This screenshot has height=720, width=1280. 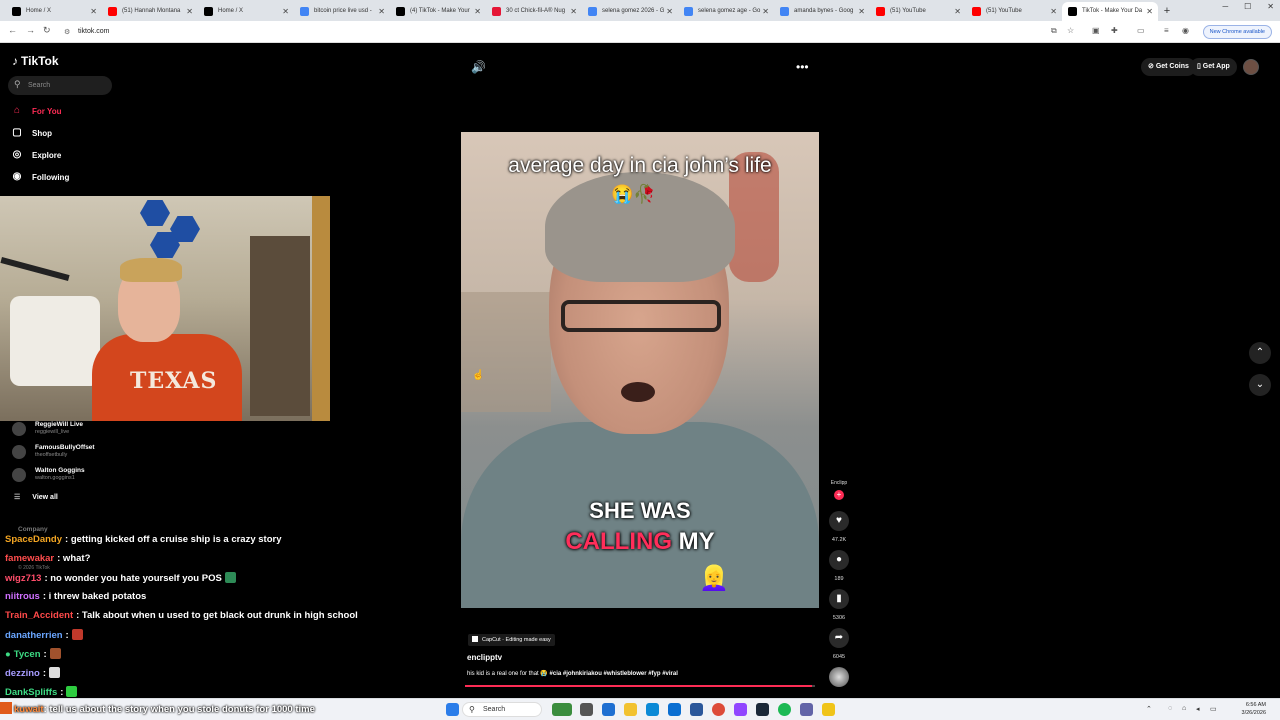 I want to click on sidebar-item-explore: ◎ Explore, so click(x=36, y=155).